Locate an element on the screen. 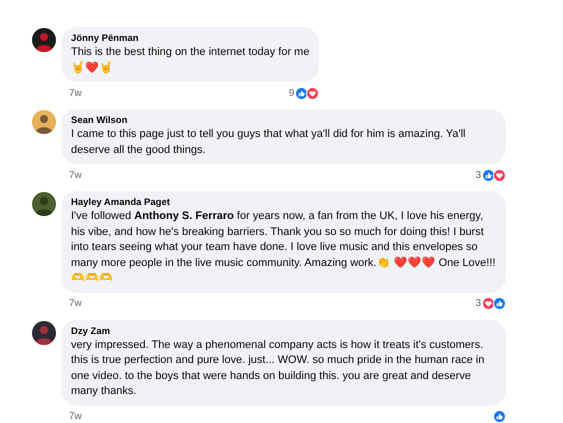  reaction-count: 9 is located at coordinates (291, 93).